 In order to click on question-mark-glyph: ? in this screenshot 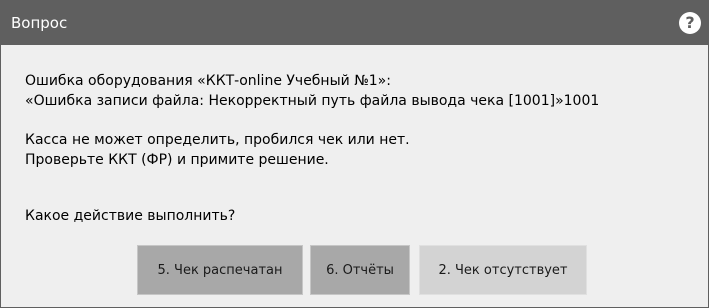, I will do `click(690, 22)`.